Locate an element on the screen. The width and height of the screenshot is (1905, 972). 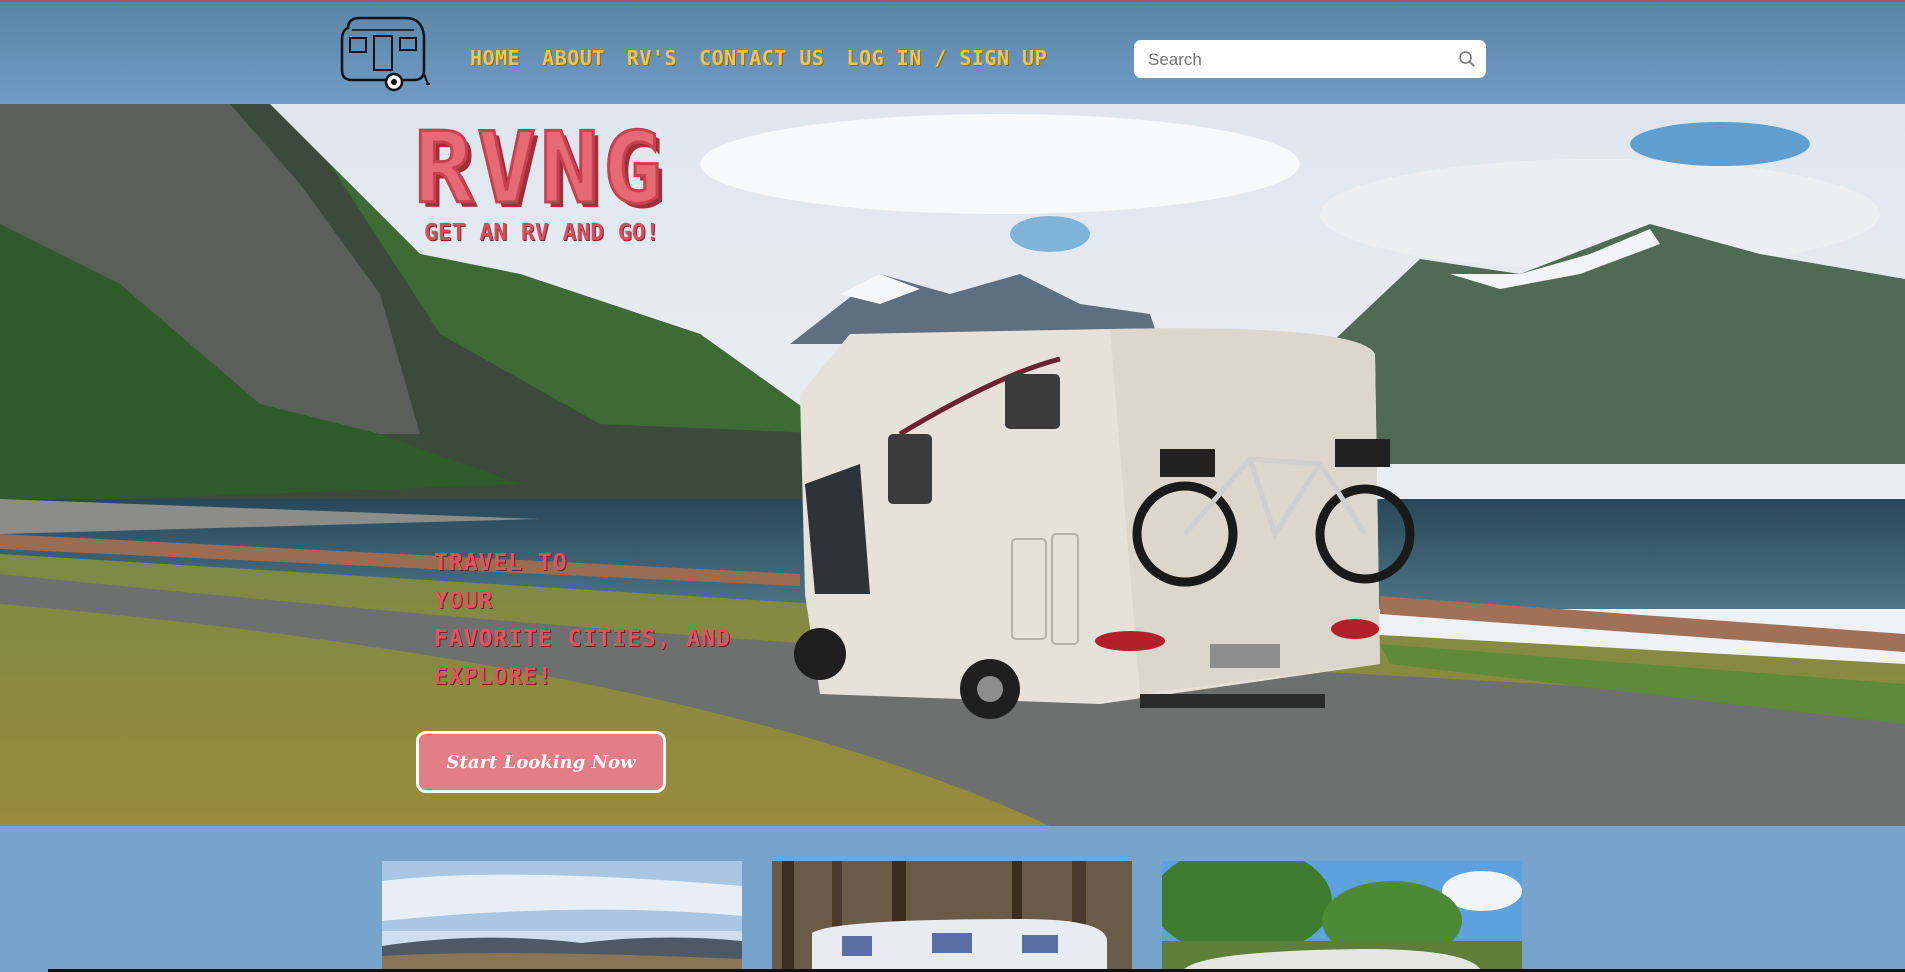
hero-message-line: FAVORITE CITIES, AND is located at coordinates (582, 639).